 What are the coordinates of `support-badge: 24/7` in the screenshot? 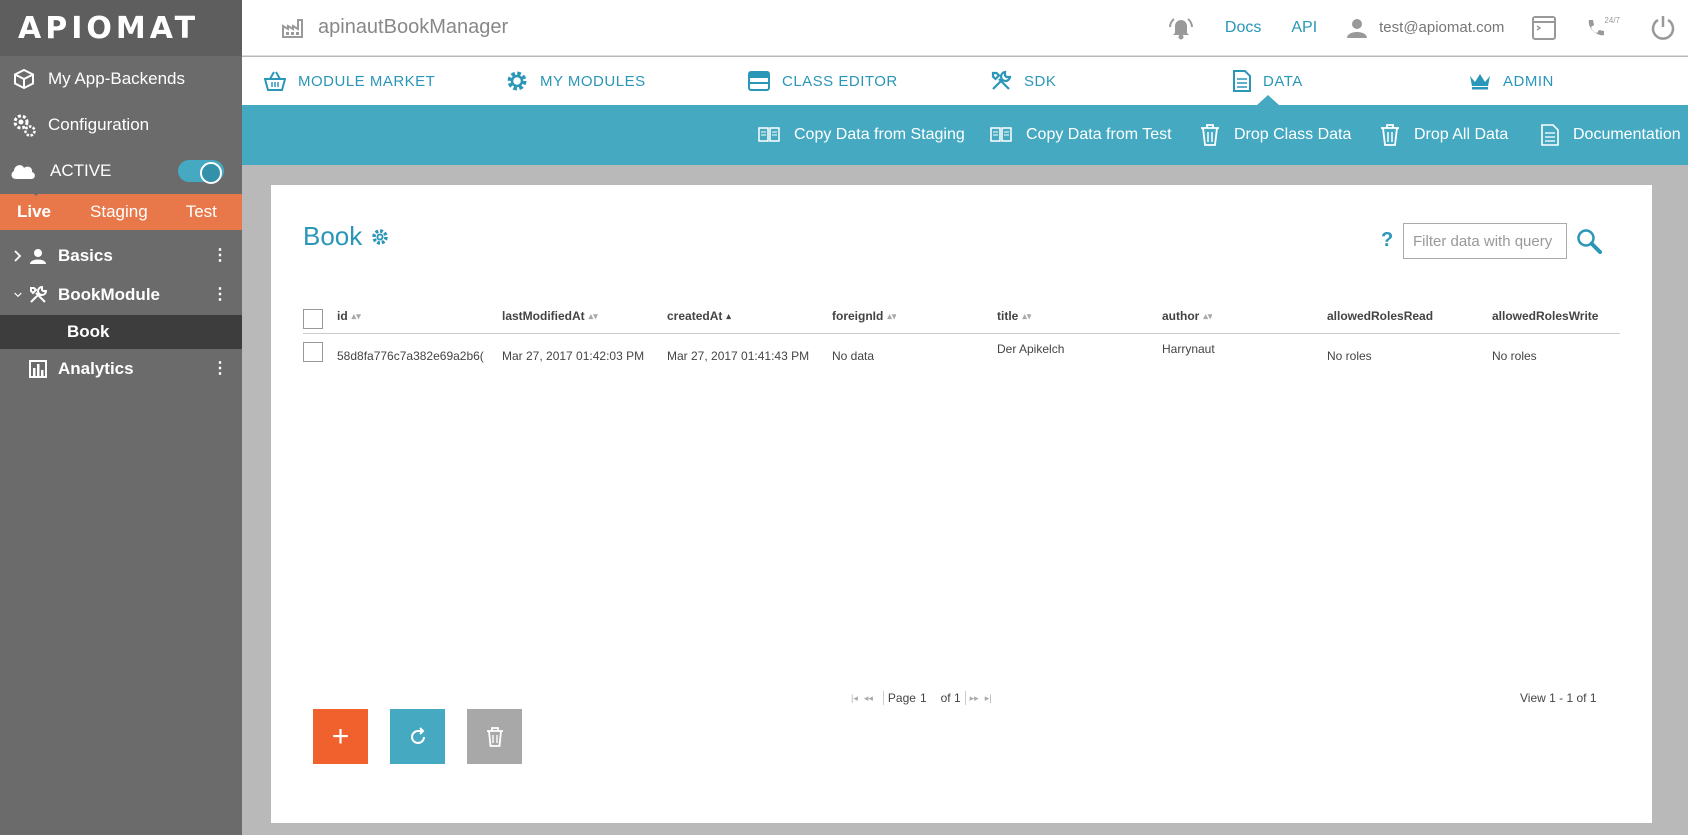 It's located at (1612, 20).